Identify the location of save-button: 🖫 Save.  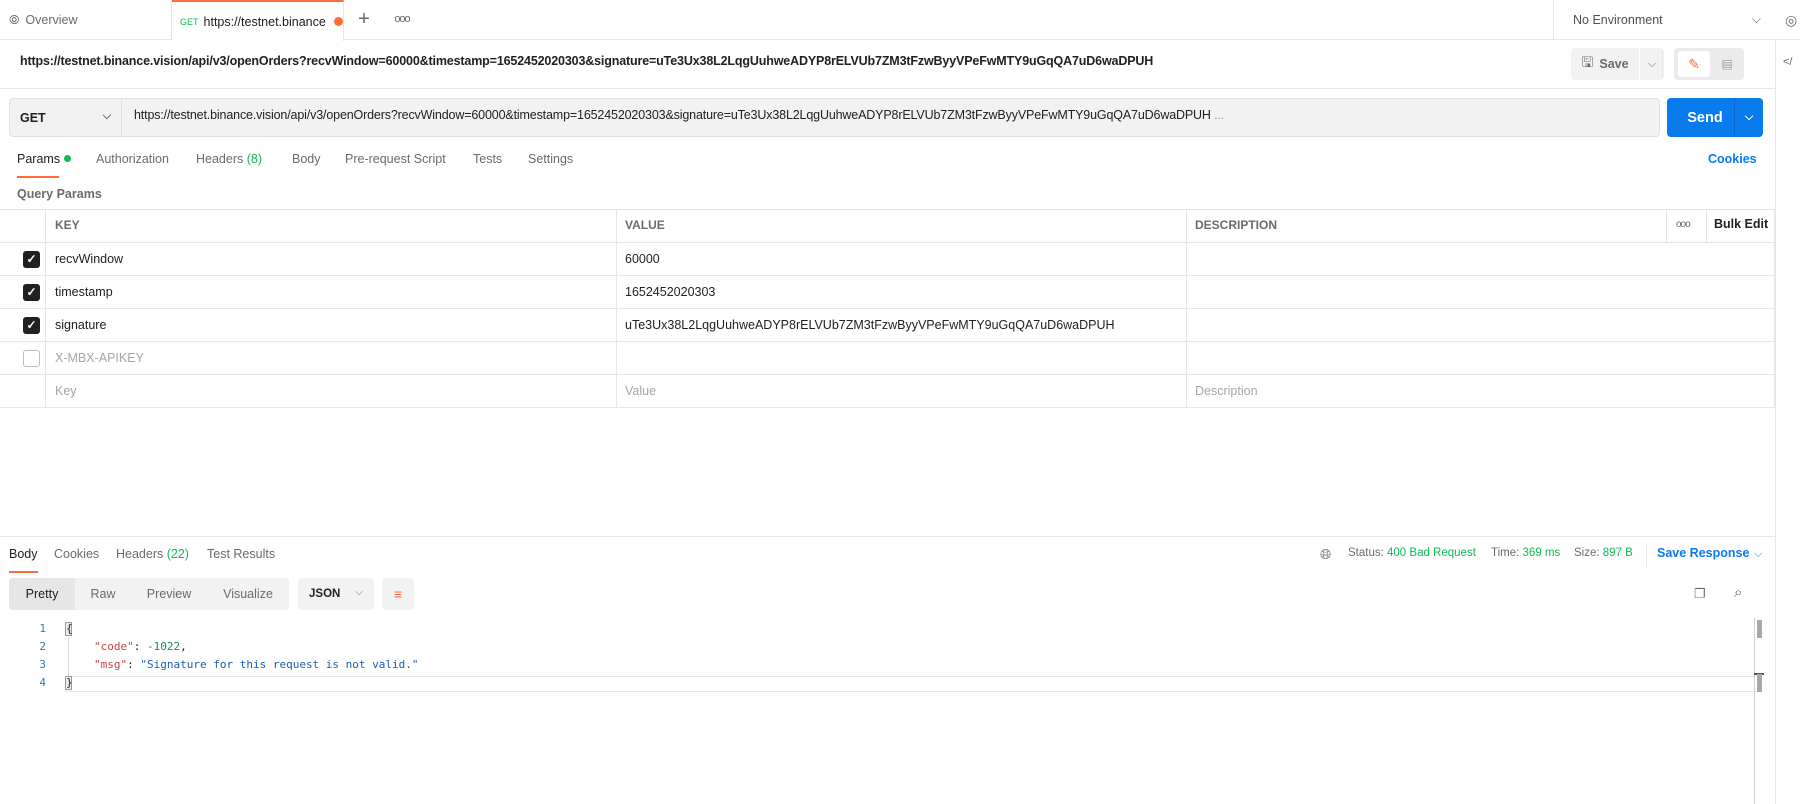
(1605, 64).